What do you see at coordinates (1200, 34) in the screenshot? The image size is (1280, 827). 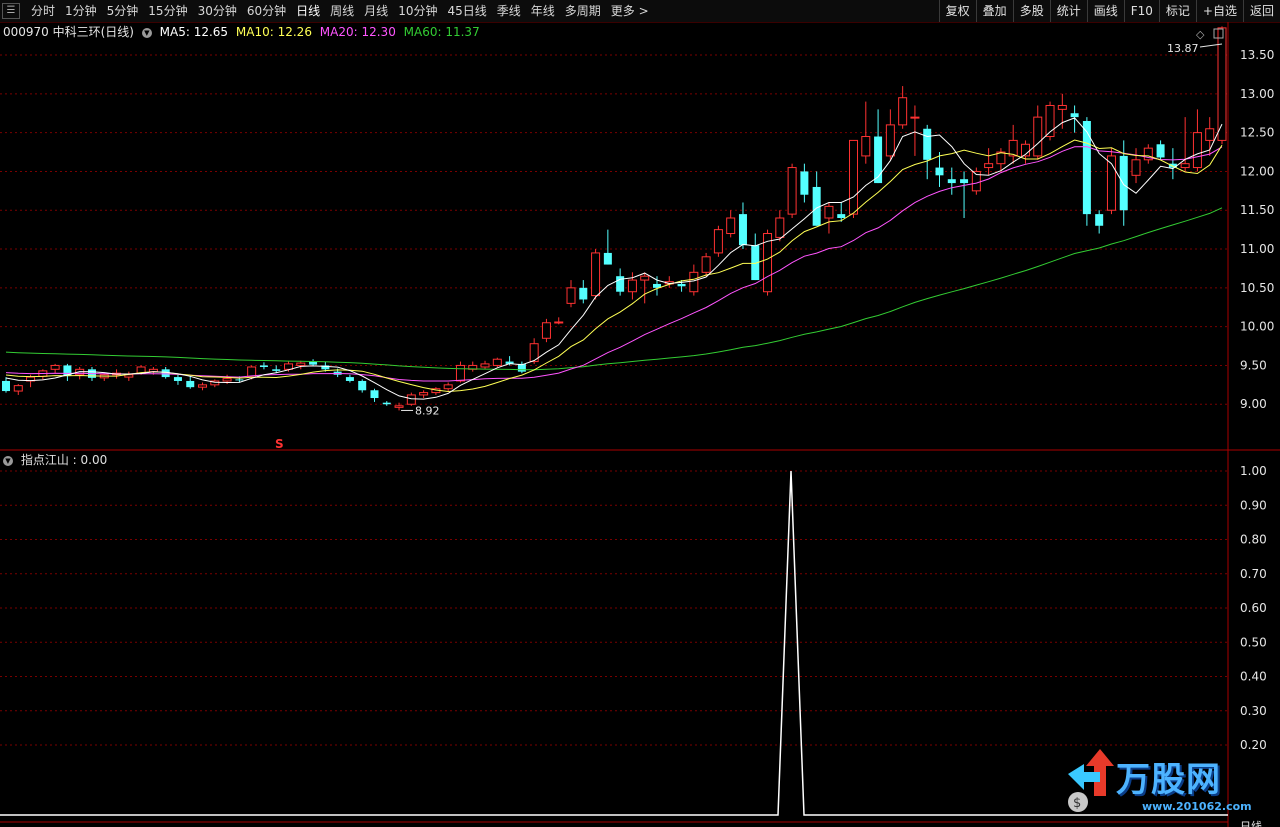 I see `diamond-icon: ◇` at bounding box center [1200, 34].